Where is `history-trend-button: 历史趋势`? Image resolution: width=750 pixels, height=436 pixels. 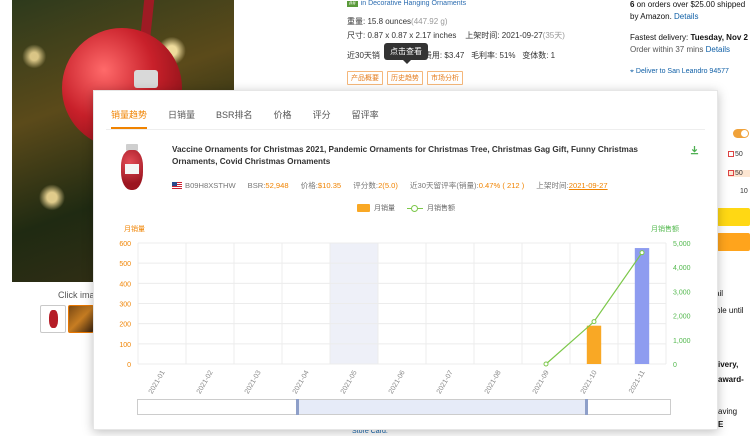
history-trend-button: 历史趋势 is located at coordinates (405, 78).